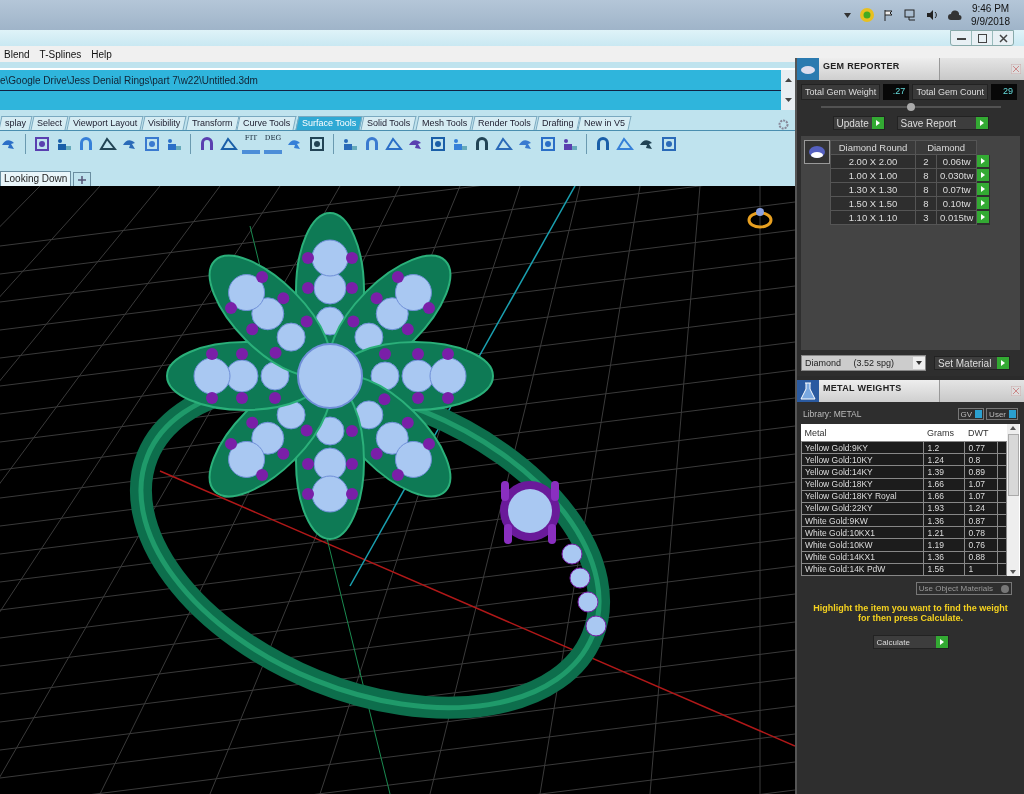 This screenshot has width=1024, height=794. I want to click on field-label: Total Gem Count, so click(950, 92).